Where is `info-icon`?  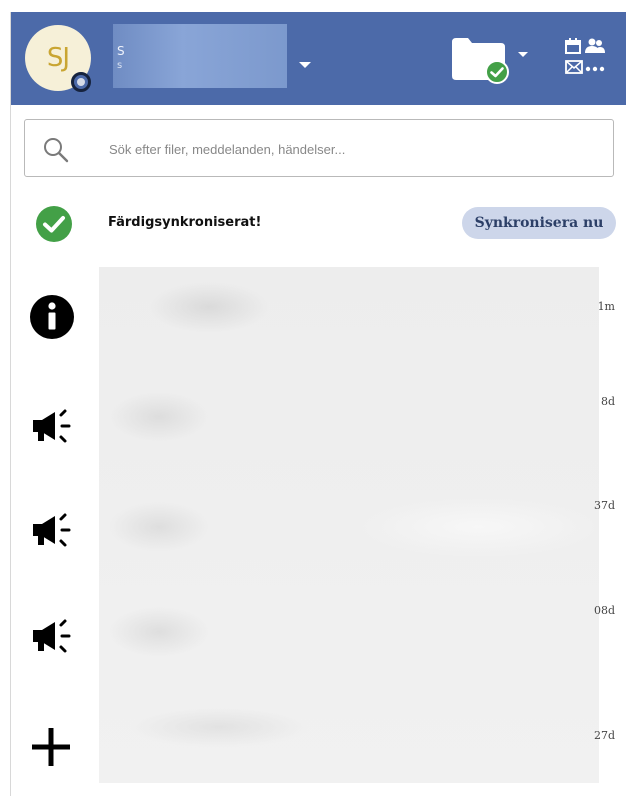
info-icon is located at coordinates (52, 317).